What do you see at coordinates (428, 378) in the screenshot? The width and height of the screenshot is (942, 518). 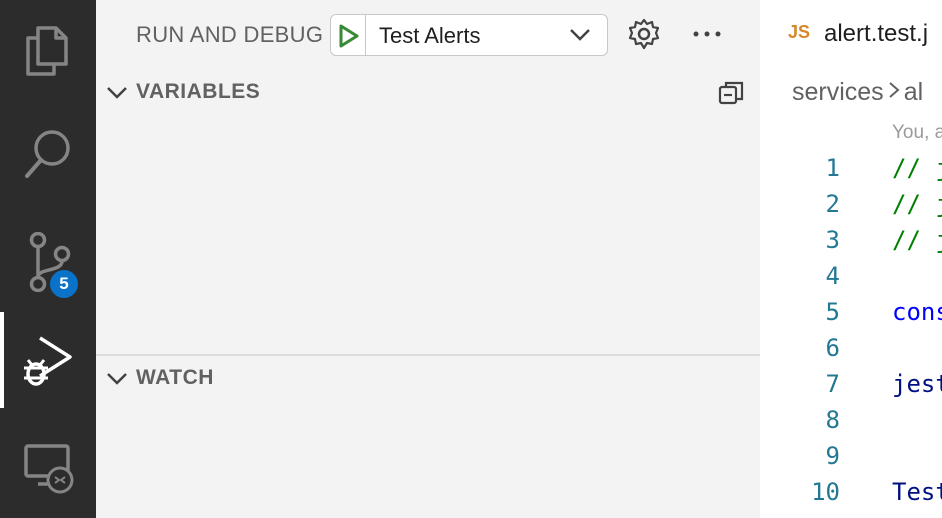 I see `watch-section-header: WATCH` at bounding box center [428, 378].